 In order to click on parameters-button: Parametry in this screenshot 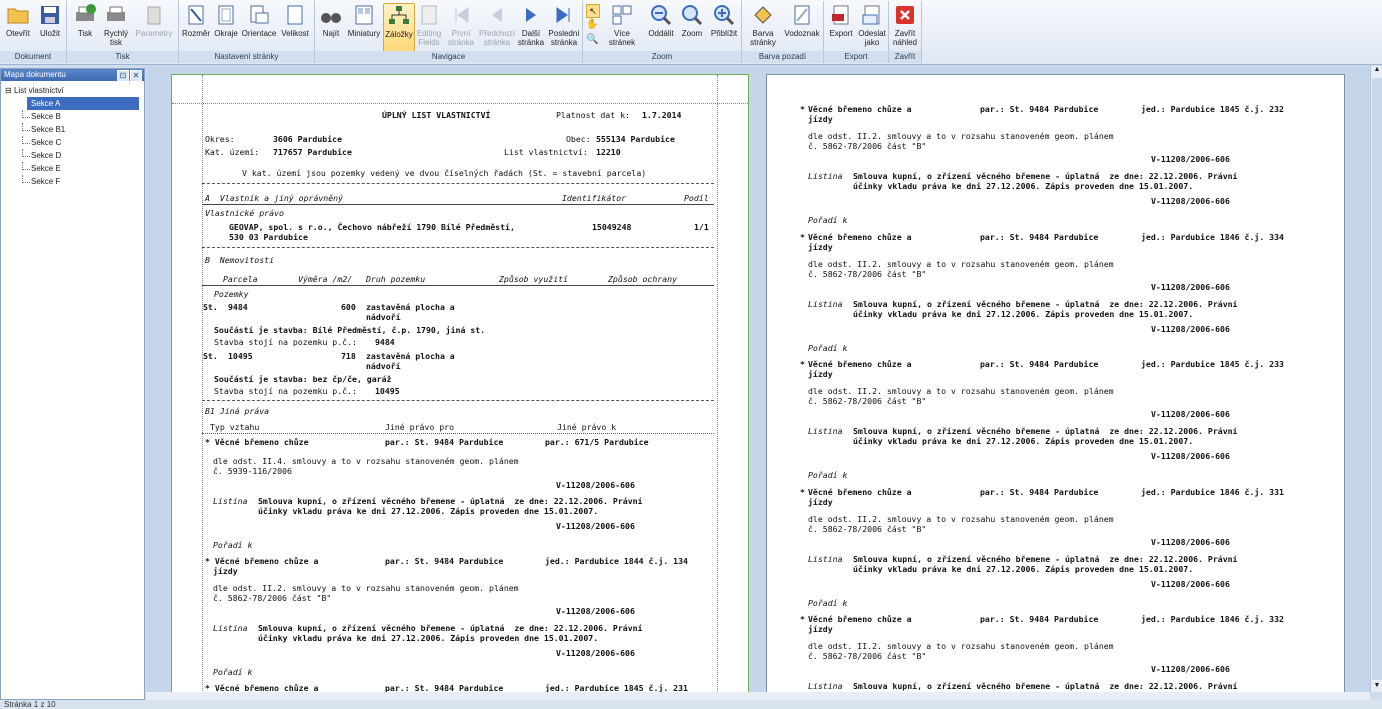, I will do `click(154, 20)`.